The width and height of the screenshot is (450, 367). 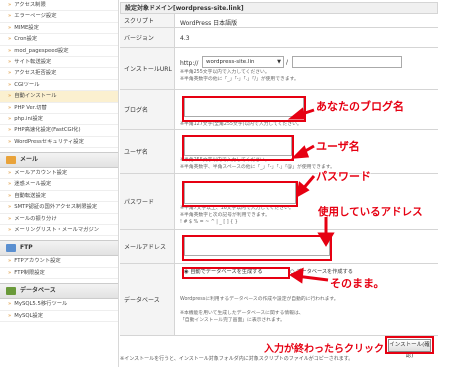 I want to click on annotation-arrows, so click(x=311, y=195).